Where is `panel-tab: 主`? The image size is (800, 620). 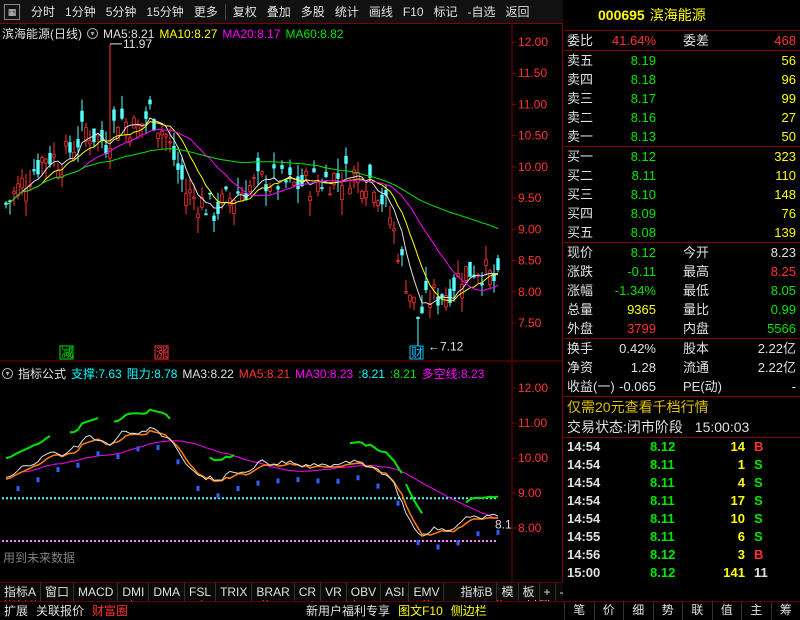
panel-tab: 主 is located at coordinates (756, 610).